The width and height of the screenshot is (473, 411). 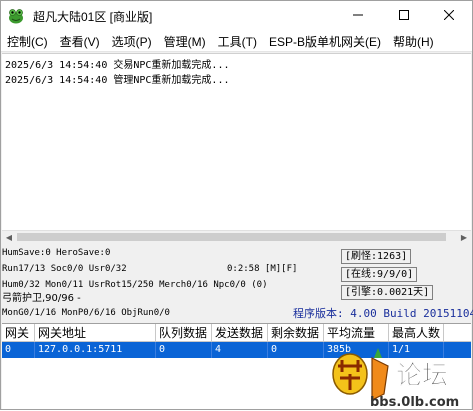 I want to click on column-address: 网关地址, so click(x=95, y=332).